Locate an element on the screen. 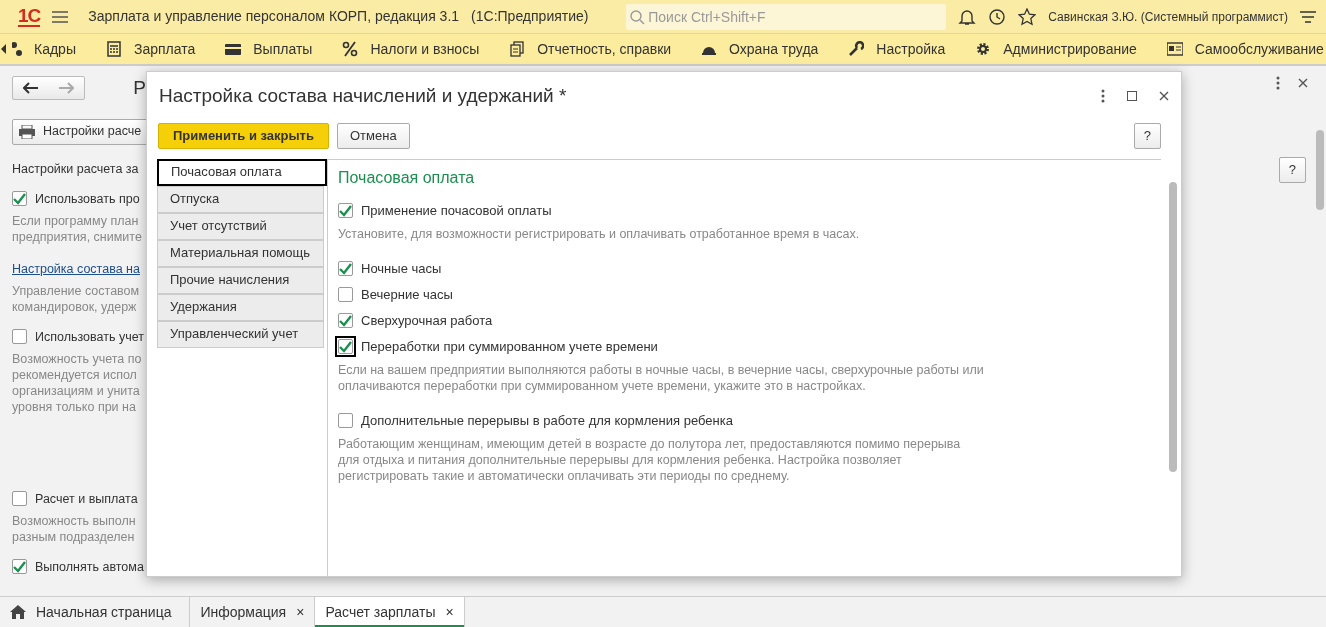 The height and width of the screenshot is (627, 1326). dialog-title: Настройка состава начислений и удержаний * is located at coordinates (363, 96).